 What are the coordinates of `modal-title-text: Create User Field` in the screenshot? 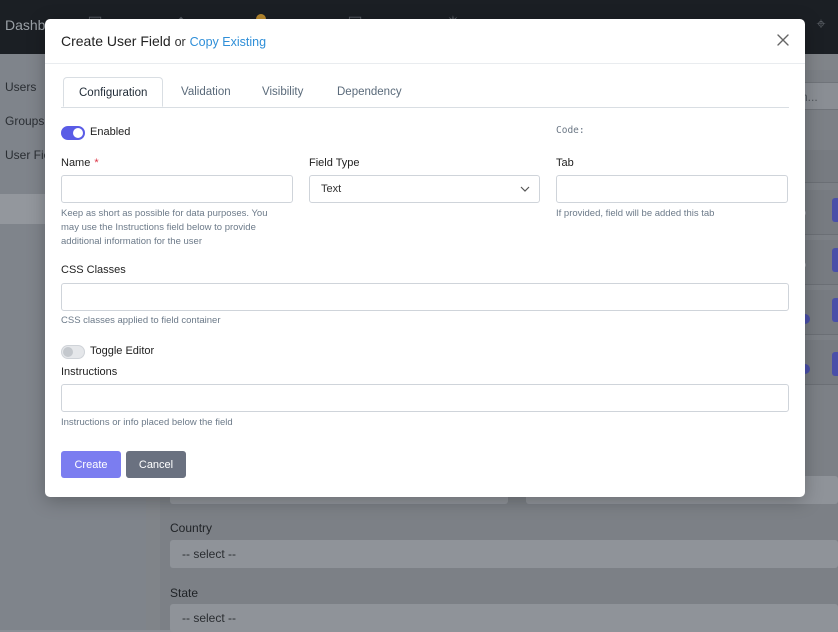 It's located at (116, 41).